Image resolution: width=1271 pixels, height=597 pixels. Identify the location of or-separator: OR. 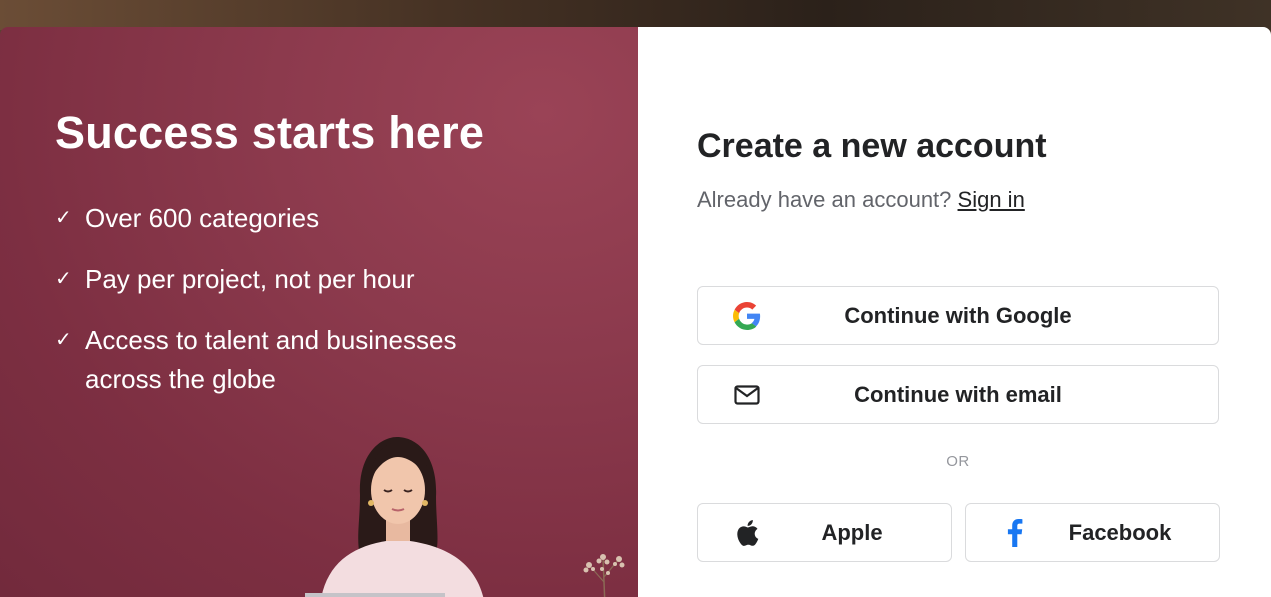
(958, 461).